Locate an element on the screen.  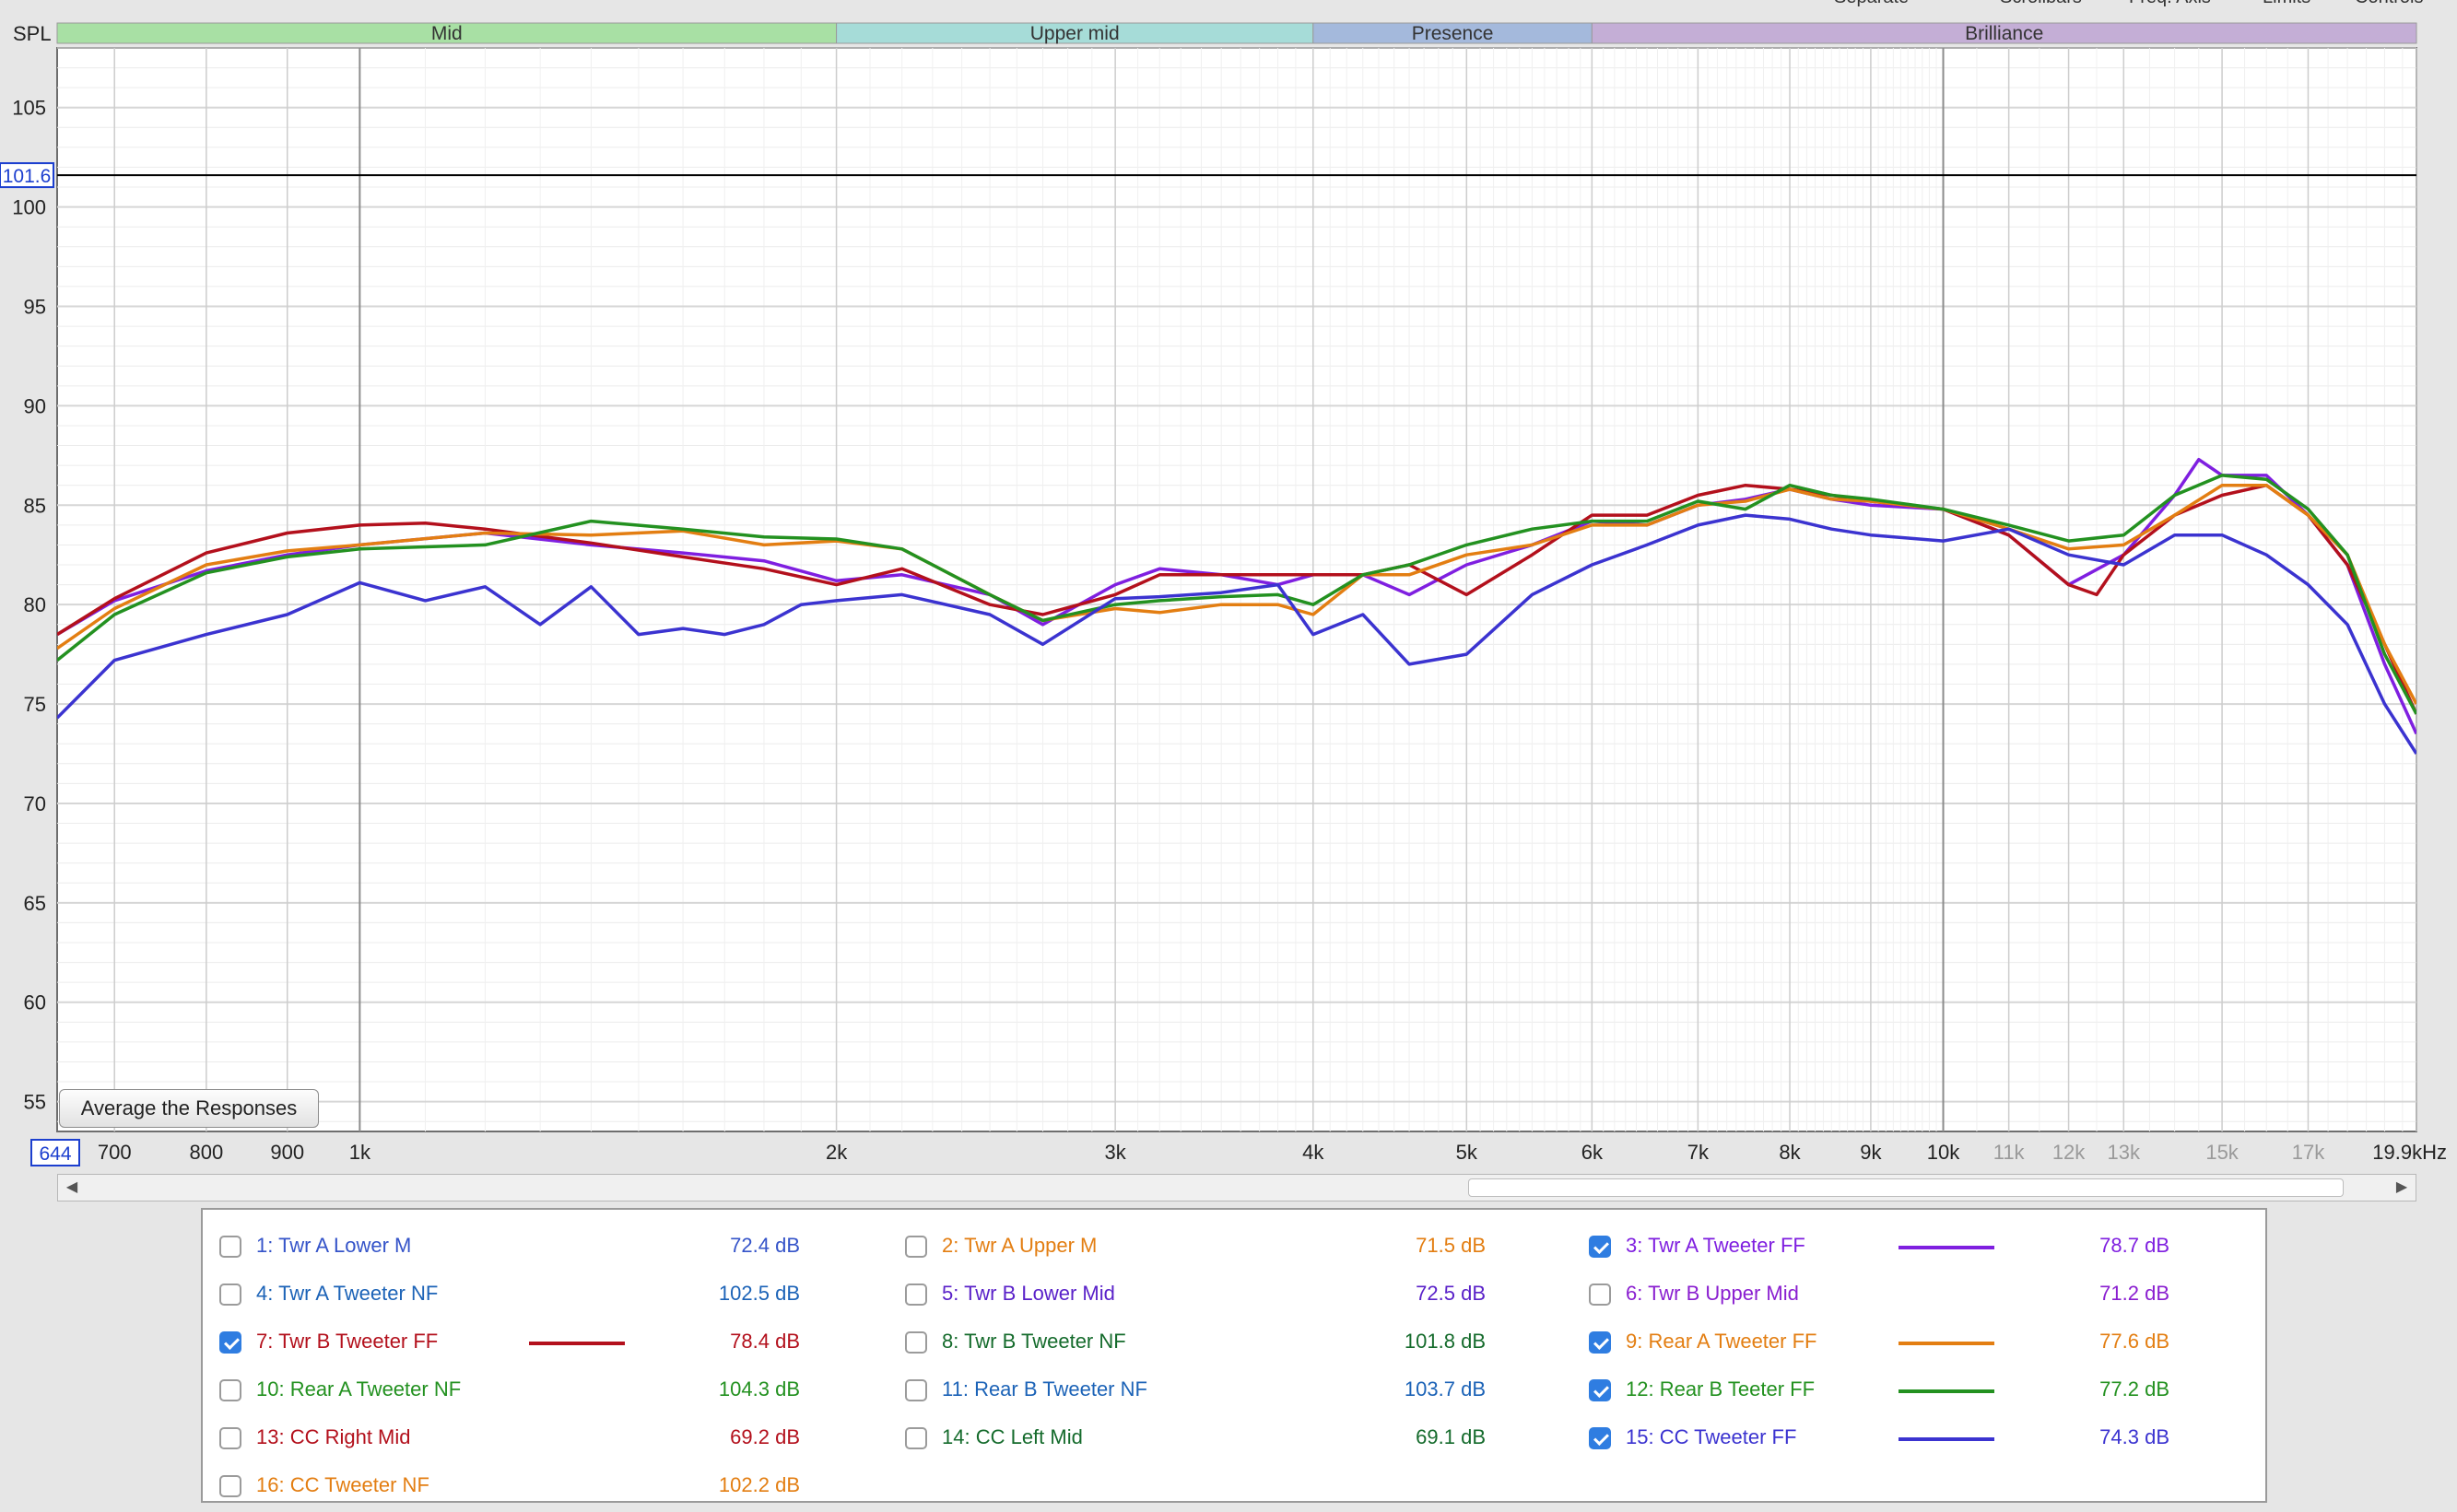
y-tick-label: 70 is located at coordinates (35, 803).